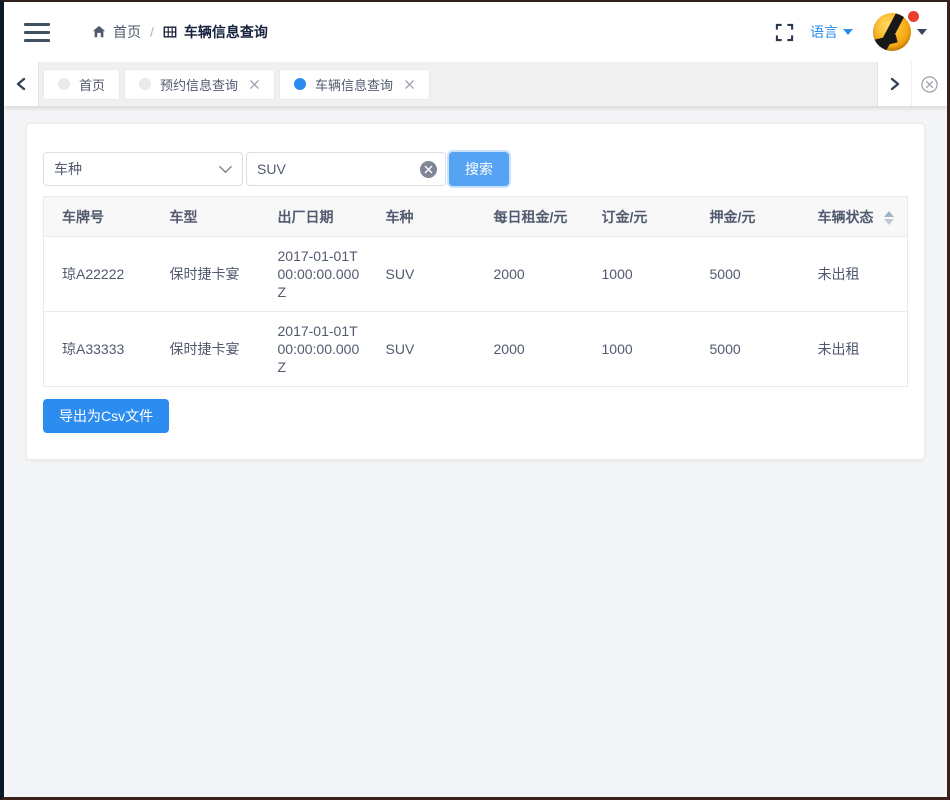 This screenshot has height=800, width=950. Describe the element at coordinates (225, 32) in the screenshot. I see `breadcrumb-current-label: 车辆信息查询` at that location.